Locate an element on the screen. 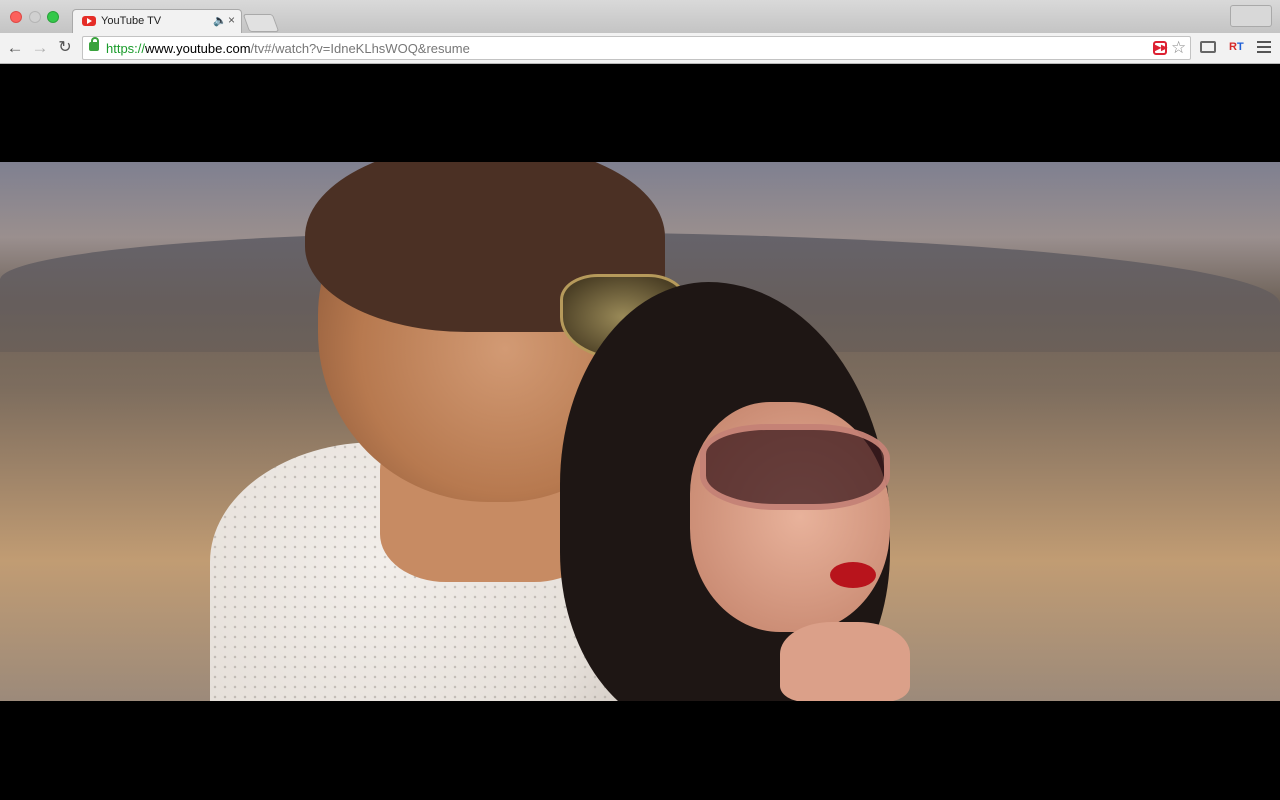 This screenshot has height=800, width=1280. window-maximize-button is located at coordinates (53, 17).